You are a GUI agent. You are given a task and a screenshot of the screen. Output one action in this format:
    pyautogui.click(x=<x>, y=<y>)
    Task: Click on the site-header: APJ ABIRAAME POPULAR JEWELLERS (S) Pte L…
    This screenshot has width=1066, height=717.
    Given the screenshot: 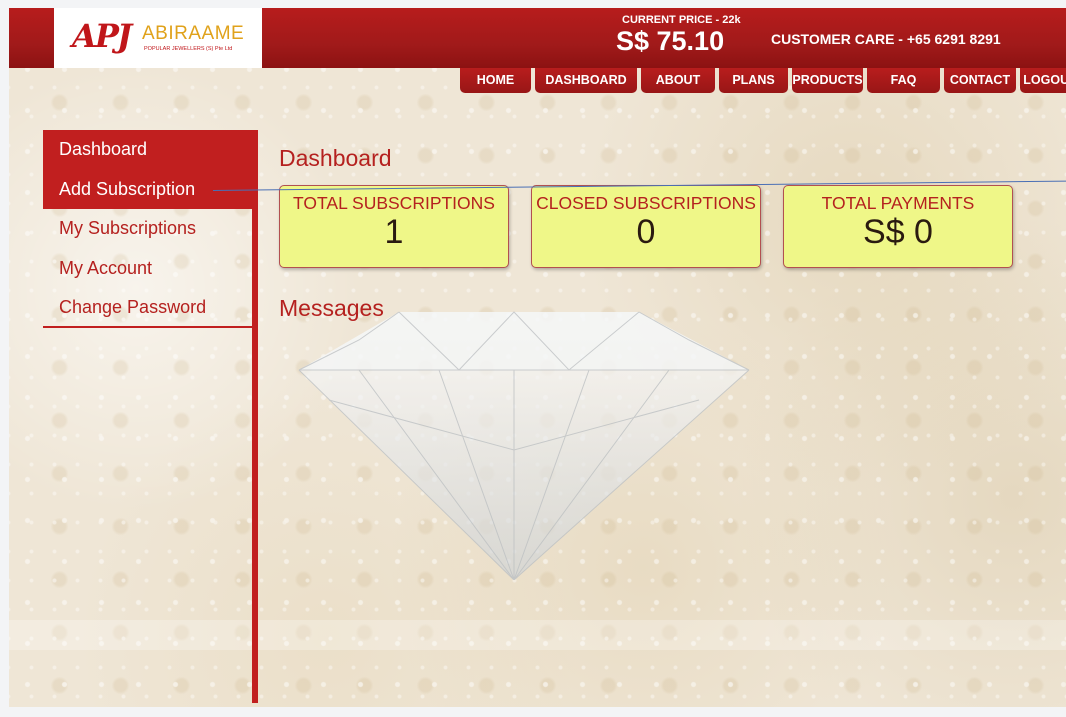 What is the action you would take?
    pyautogui.click(x=537, y=38)
    